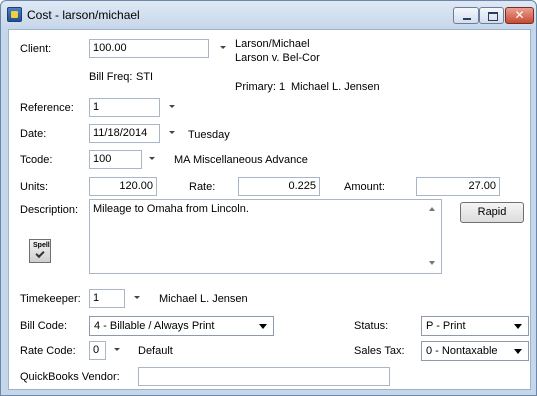 The image size is (537, 396). Describe the element at coordinates (462, 351) in the screenshot. I see `sales-tax-value: 0 - Nontaxable` at that location.